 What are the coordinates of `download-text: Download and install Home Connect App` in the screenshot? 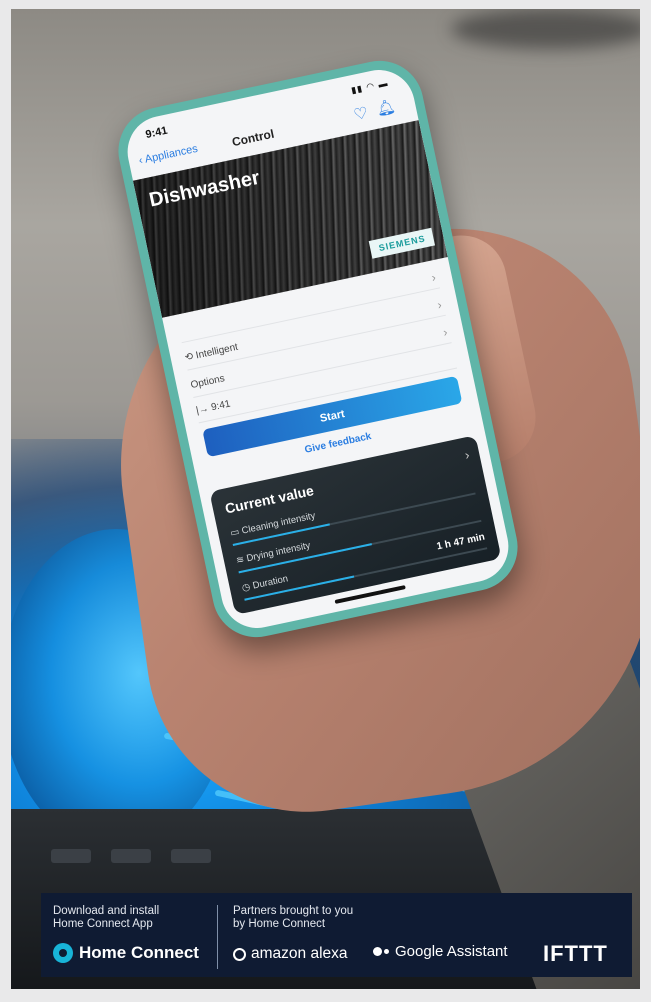 It's located at (106, 917).